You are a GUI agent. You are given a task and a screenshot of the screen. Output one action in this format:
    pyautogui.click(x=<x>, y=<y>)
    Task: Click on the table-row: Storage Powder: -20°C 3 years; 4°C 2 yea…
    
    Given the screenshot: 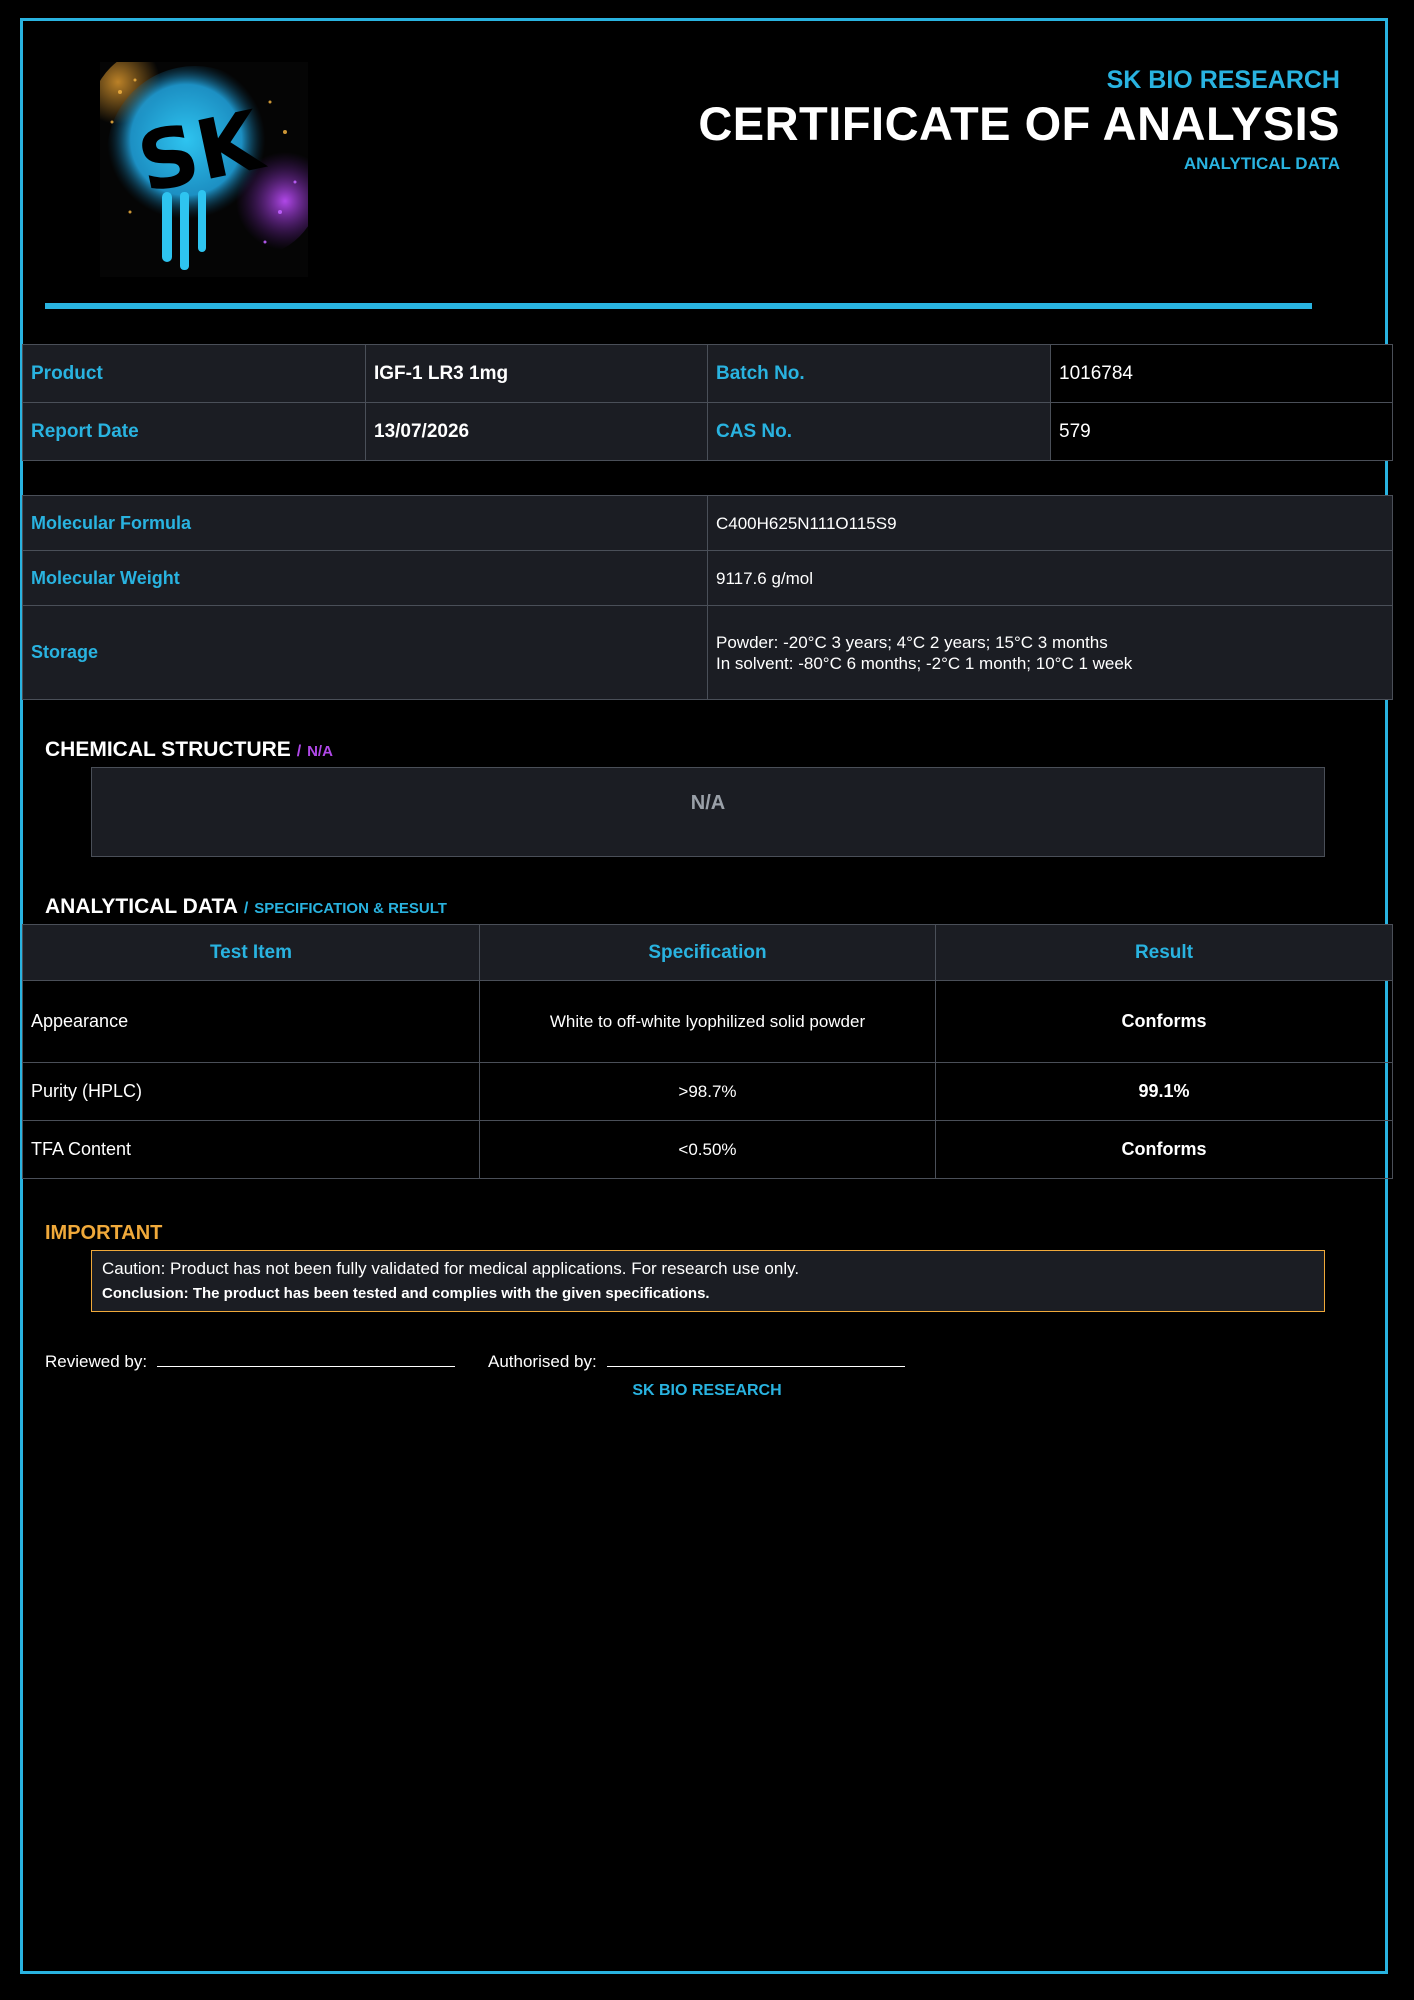 What is the action you would take?
    pyautogui.click(x=707, y=652)
    